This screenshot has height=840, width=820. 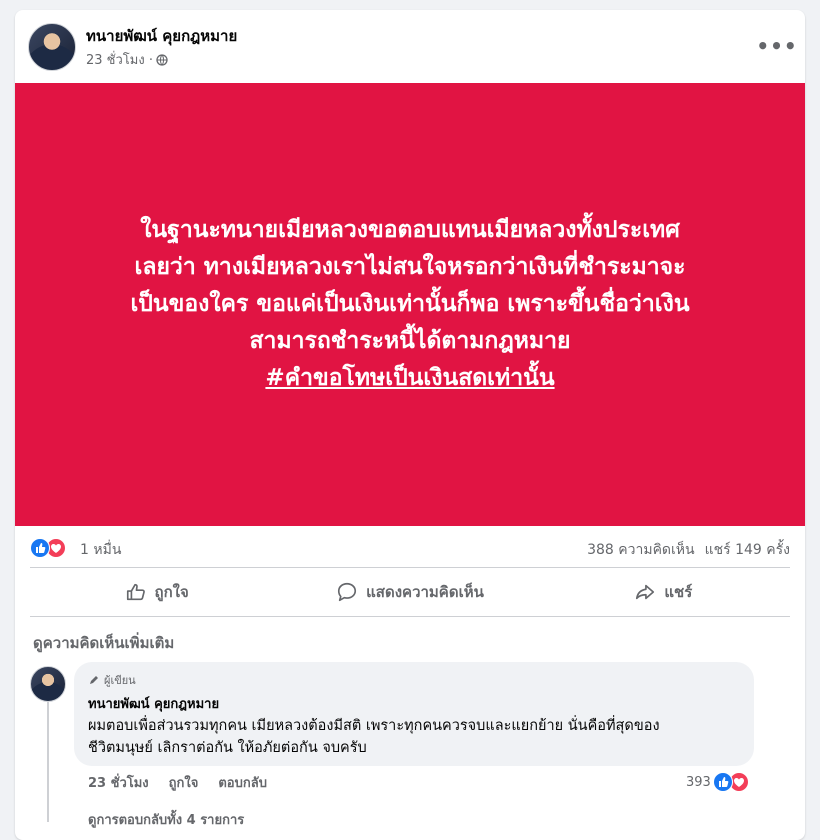 I want to click on author-avatar, so click(x=52, y=47).